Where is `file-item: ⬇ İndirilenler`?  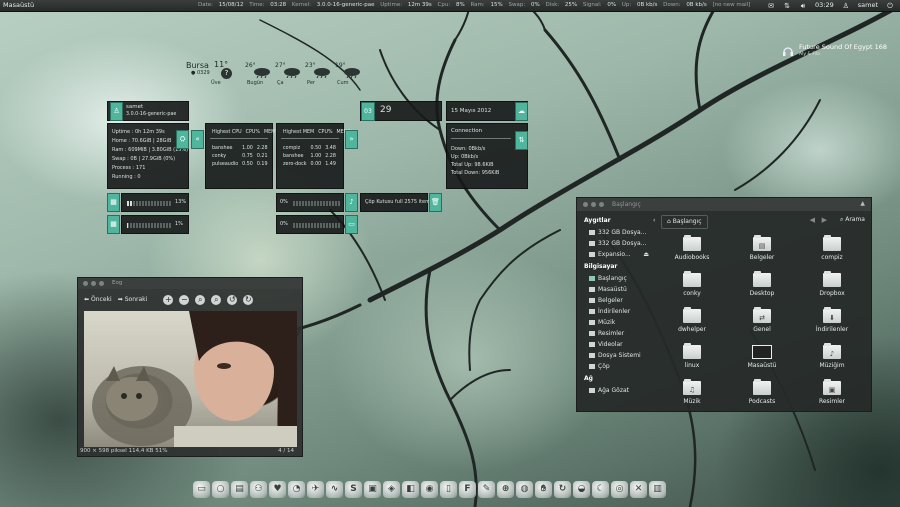 file-item: ⬇ İndirilenler is located at coordinates (832, 325).